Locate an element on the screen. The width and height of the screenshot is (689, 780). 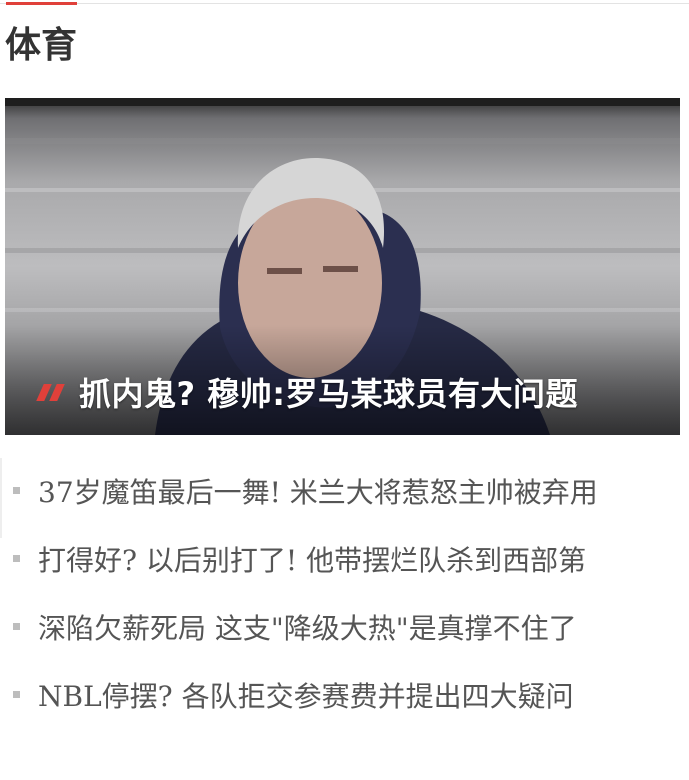
news-headline: 37岁魔笛最后一舞! 米兰大将惹怒主帅被弃用 is located at coordinates (358, 493).